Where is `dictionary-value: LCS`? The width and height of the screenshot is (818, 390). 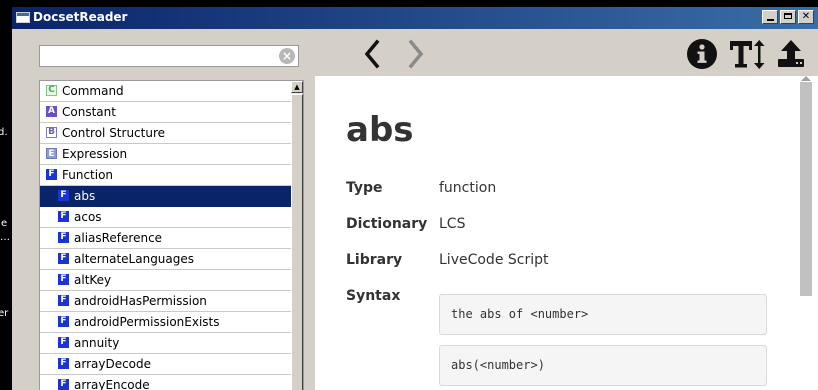 dictionary-value: LCS is located at coordinates (452, 224).